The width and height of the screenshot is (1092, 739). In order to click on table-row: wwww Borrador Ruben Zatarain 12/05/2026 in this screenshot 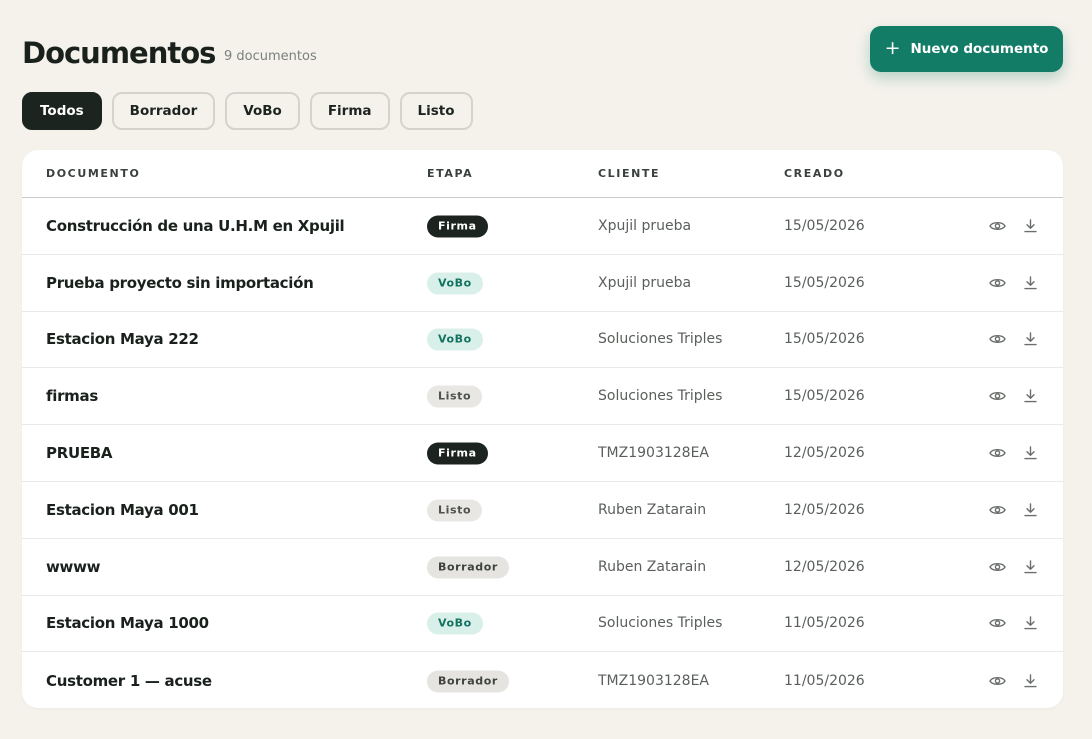, I will do `click(542, 567)`.